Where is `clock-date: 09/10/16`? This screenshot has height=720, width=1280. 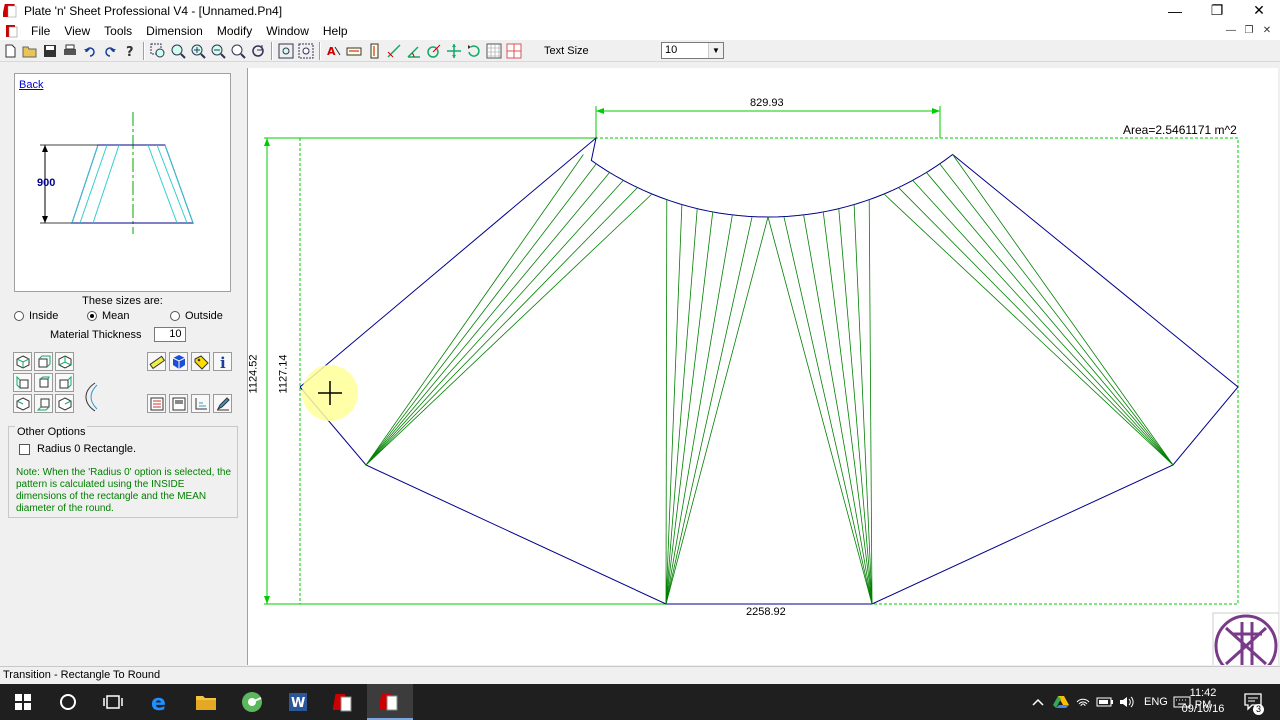 clock-date: 09/10/16 is located at coordinates (1203, 709).